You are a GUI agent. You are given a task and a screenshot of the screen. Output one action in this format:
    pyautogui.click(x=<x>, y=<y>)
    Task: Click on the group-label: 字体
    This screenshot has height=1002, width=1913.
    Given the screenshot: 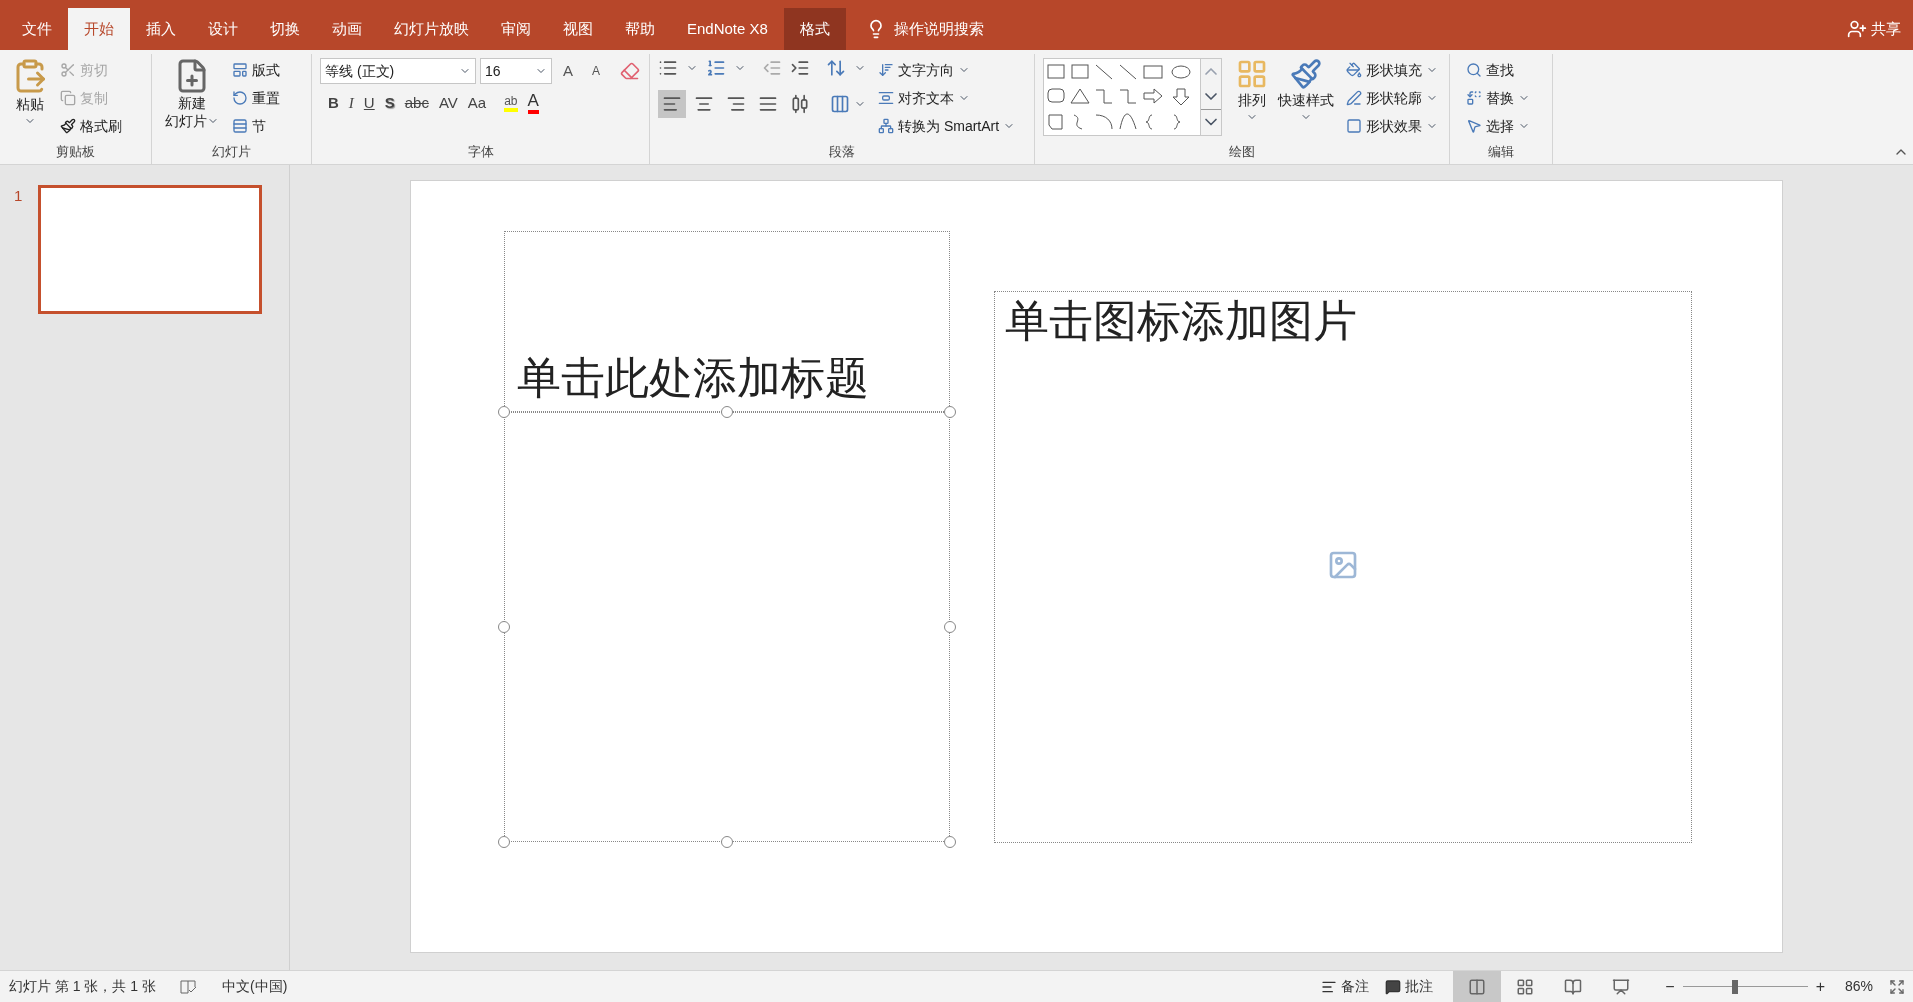 What is the action you would take?
    pyautogui.click(x=480, y=152)
    